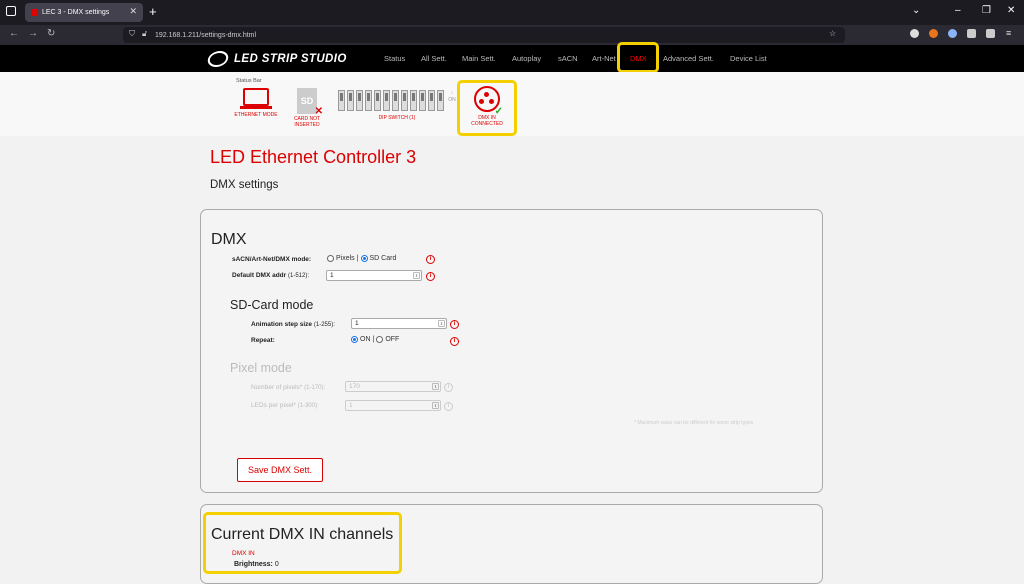  What do you see at coordinates (280, 470) in the screenshot?
I see `save-dmx-button: Save DMX Sett.` at bounding box center [280, 470].